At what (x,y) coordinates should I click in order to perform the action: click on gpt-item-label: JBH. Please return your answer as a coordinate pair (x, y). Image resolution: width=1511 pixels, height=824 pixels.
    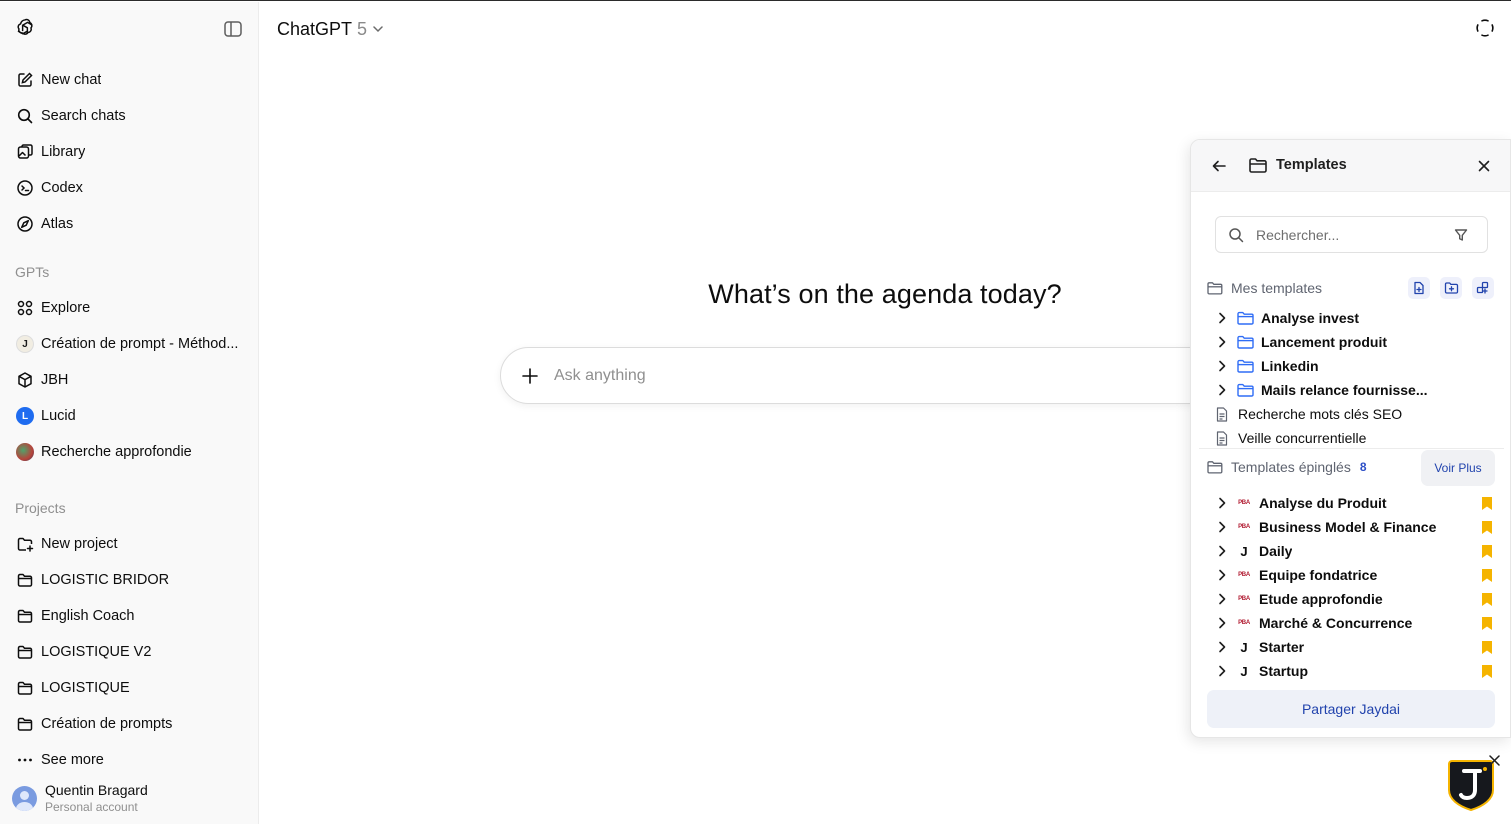
    Looking at the image, I should click on (55, 380).